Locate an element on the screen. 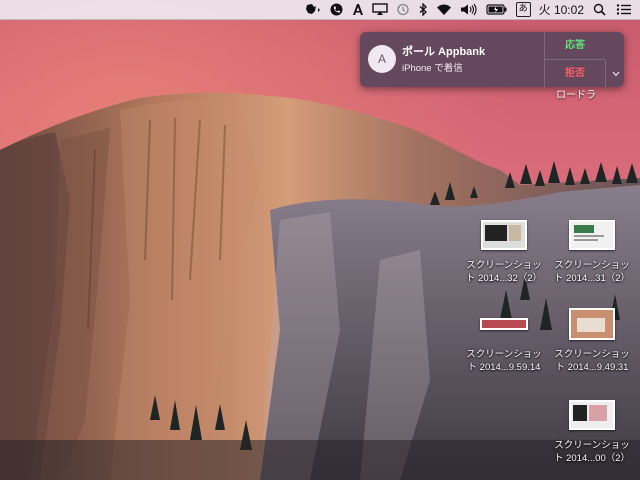  battery-icon is located at coordinates (497, 9).